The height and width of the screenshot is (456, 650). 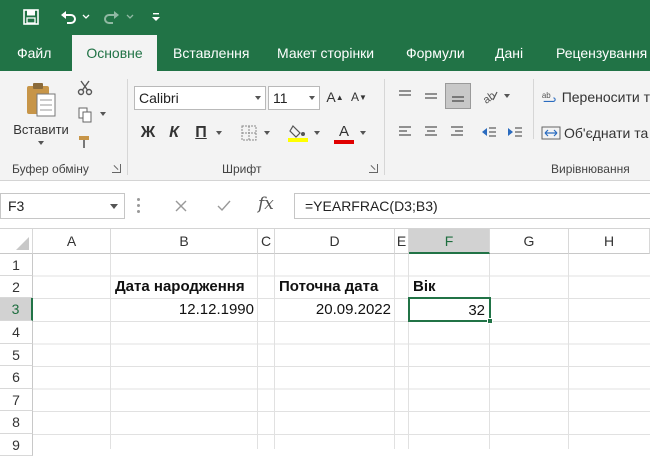 What do you see at coordinates (458, 96) in the screenshot?
I see `align-bottom-icon` at bounding box center [458, 96].